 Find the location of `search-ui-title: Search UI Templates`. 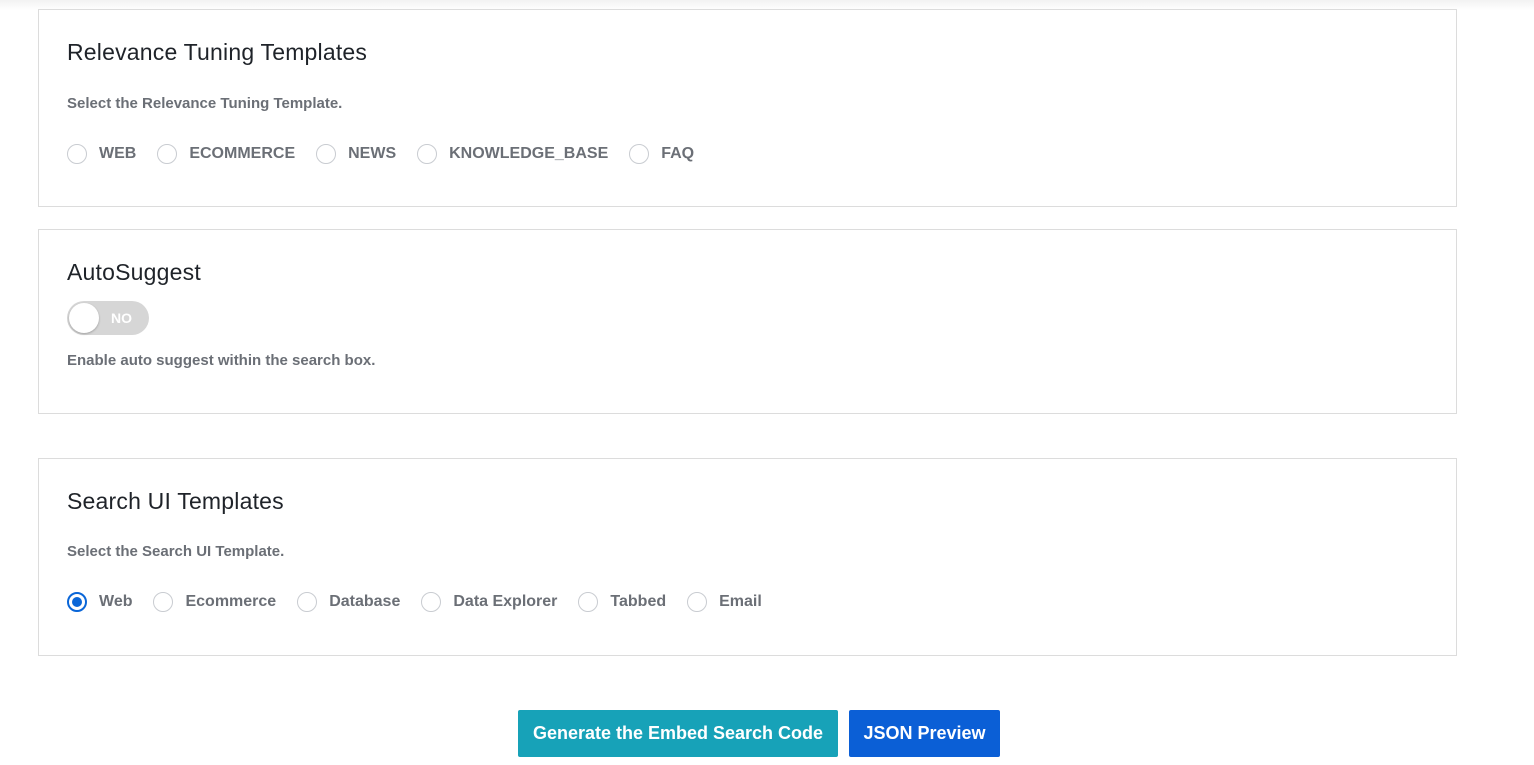

search-ui-title: Search UI Templates is located at coordinates (175, 501).